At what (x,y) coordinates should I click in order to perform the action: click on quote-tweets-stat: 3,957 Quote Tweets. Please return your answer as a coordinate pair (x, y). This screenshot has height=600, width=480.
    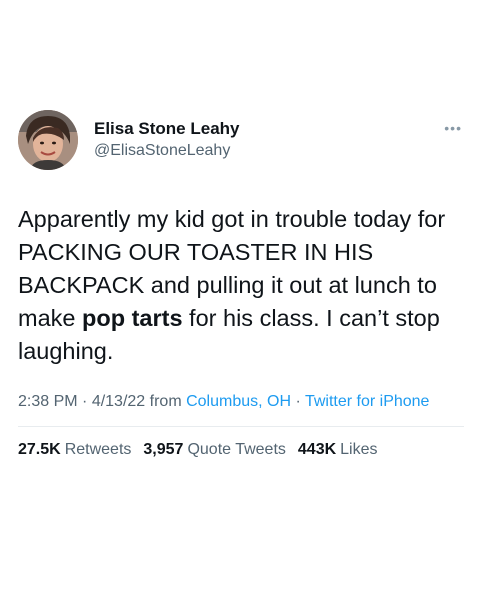
    Looking at the image, I should click on (214, 450).